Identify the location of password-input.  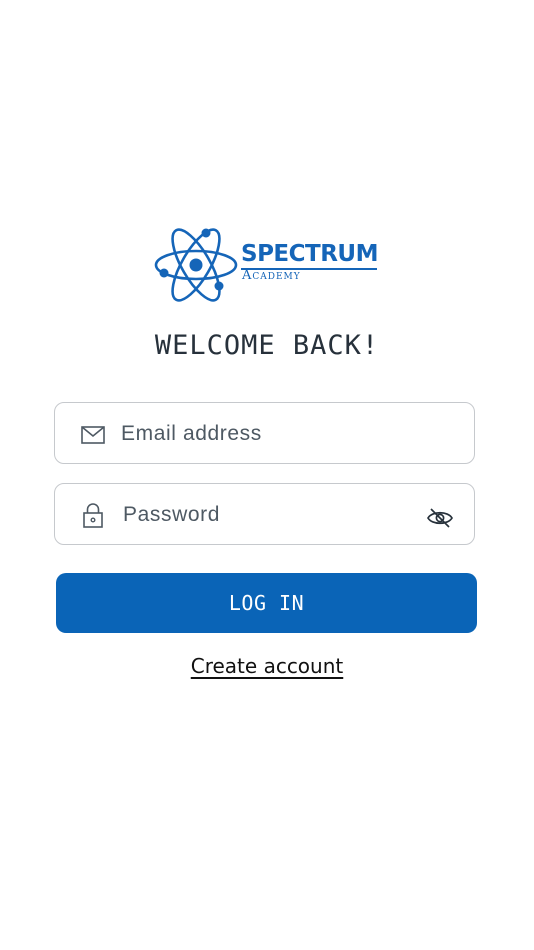
(273, 515).